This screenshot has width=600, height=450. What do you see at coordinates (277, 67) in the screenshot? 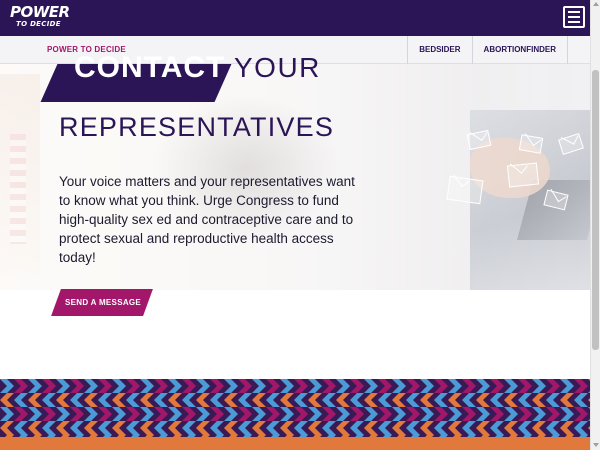
I see `hero-title-rest: YOUR` at bounding box center [277, 67].